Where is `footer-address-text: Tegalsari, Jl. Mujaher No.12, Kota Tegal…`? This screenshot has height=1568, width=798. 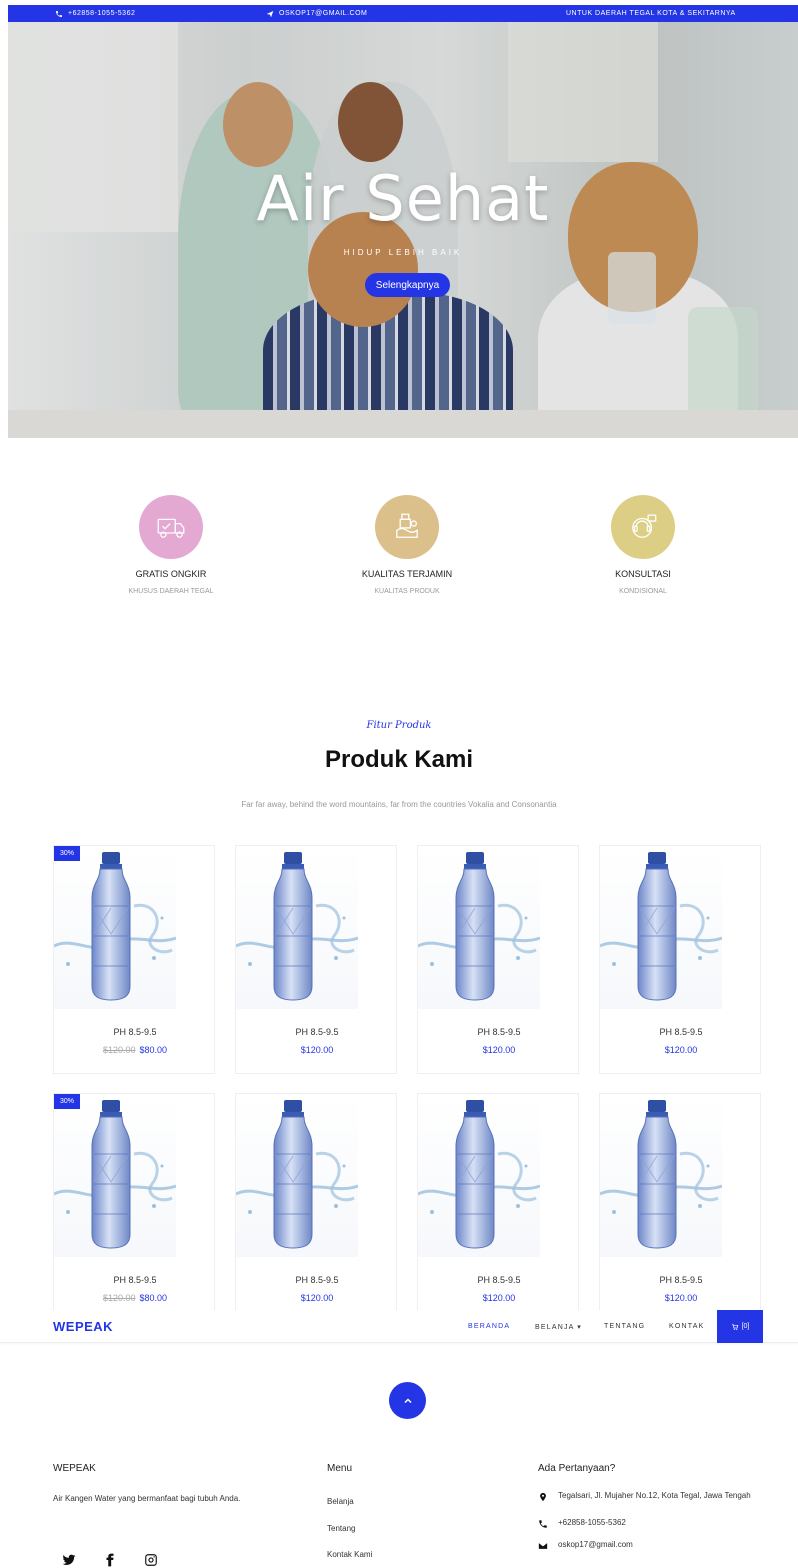
footer-address-text: Tegalsari, Jl. Mujaher No.12, Kota Tegal… is located at coordinates (654, 1495).